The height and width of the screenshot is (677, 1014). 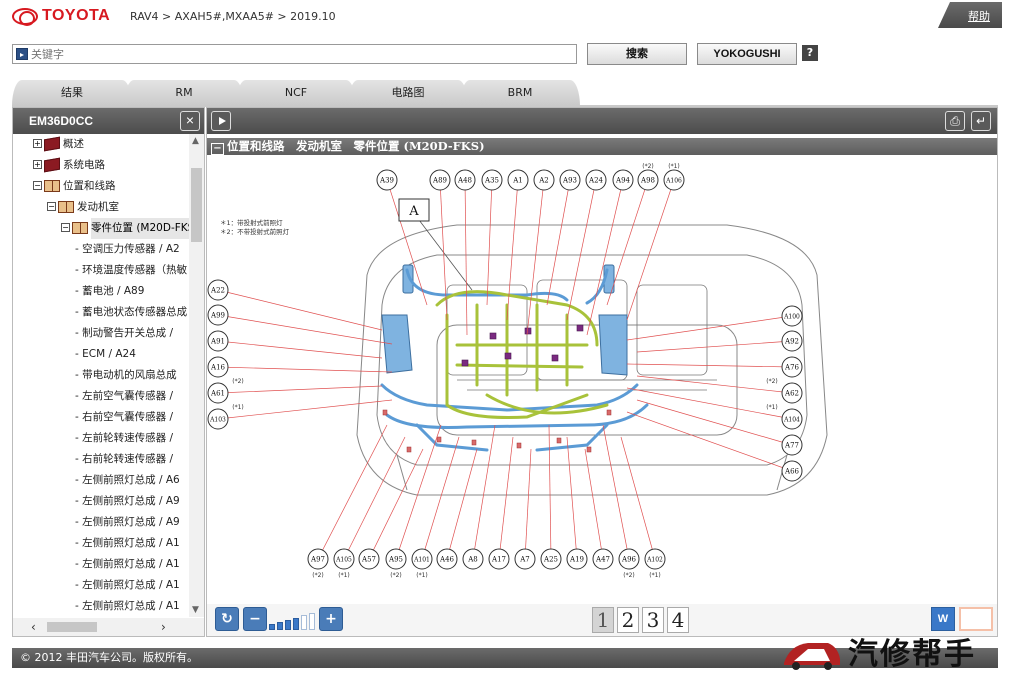 What do you see at coordinates (596, 180) in the screenshot?
I see `connector-callout-a24: A24` at bounding box center [596, 180].